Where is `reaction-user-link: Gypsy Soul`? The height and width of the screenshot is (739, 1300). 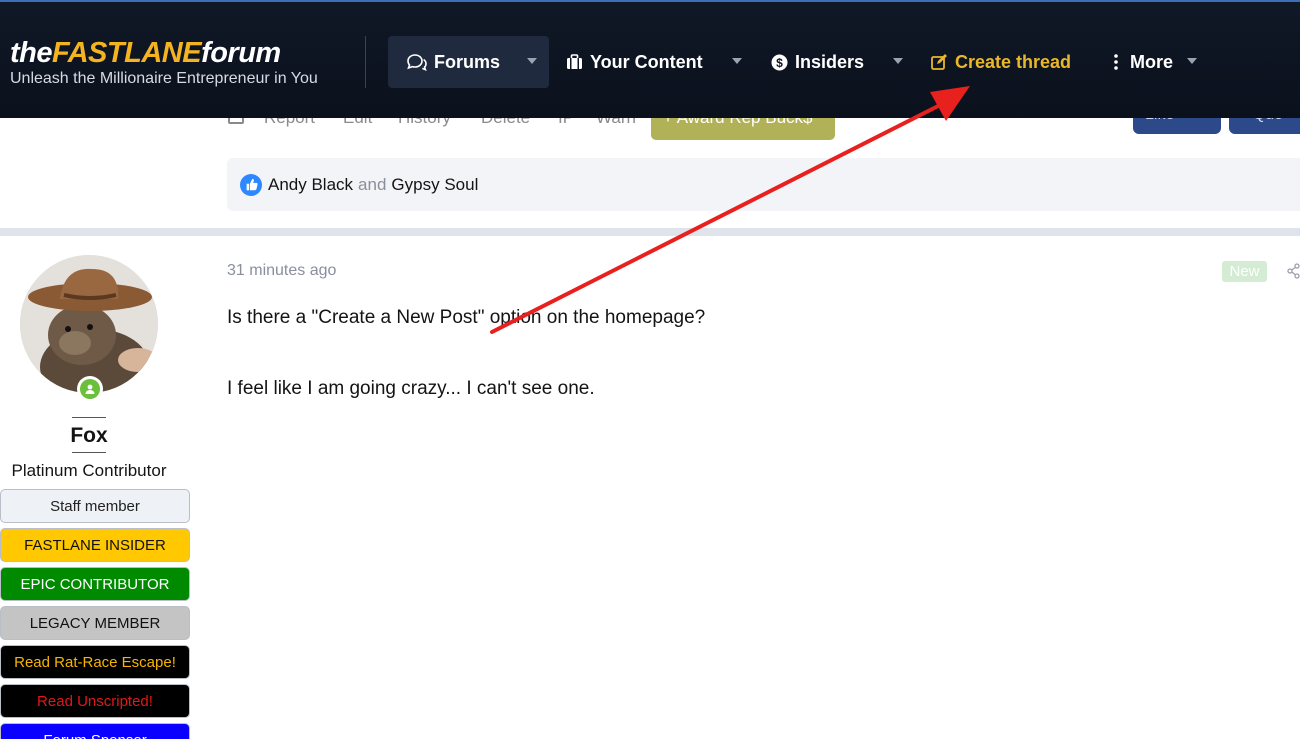 reaction-user-link: Gypsy Soul is located at coordinates (434, 185).